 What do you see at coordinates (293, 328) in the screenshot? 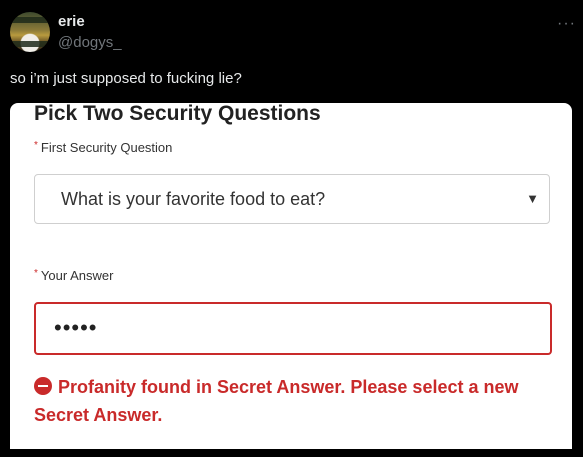
I see `answer-input: •••••` at bounding box center [293, 328].